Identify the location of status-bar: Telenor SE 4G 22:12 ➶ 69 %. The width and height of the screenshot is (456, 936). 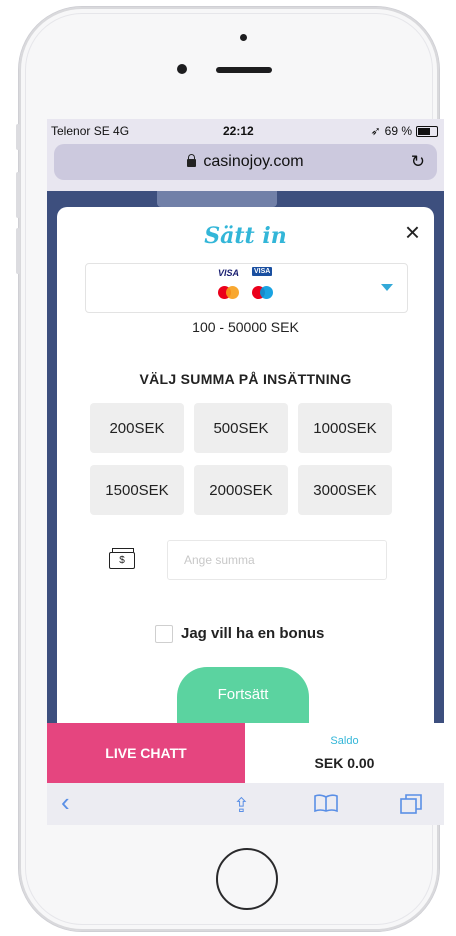
(245, 130).